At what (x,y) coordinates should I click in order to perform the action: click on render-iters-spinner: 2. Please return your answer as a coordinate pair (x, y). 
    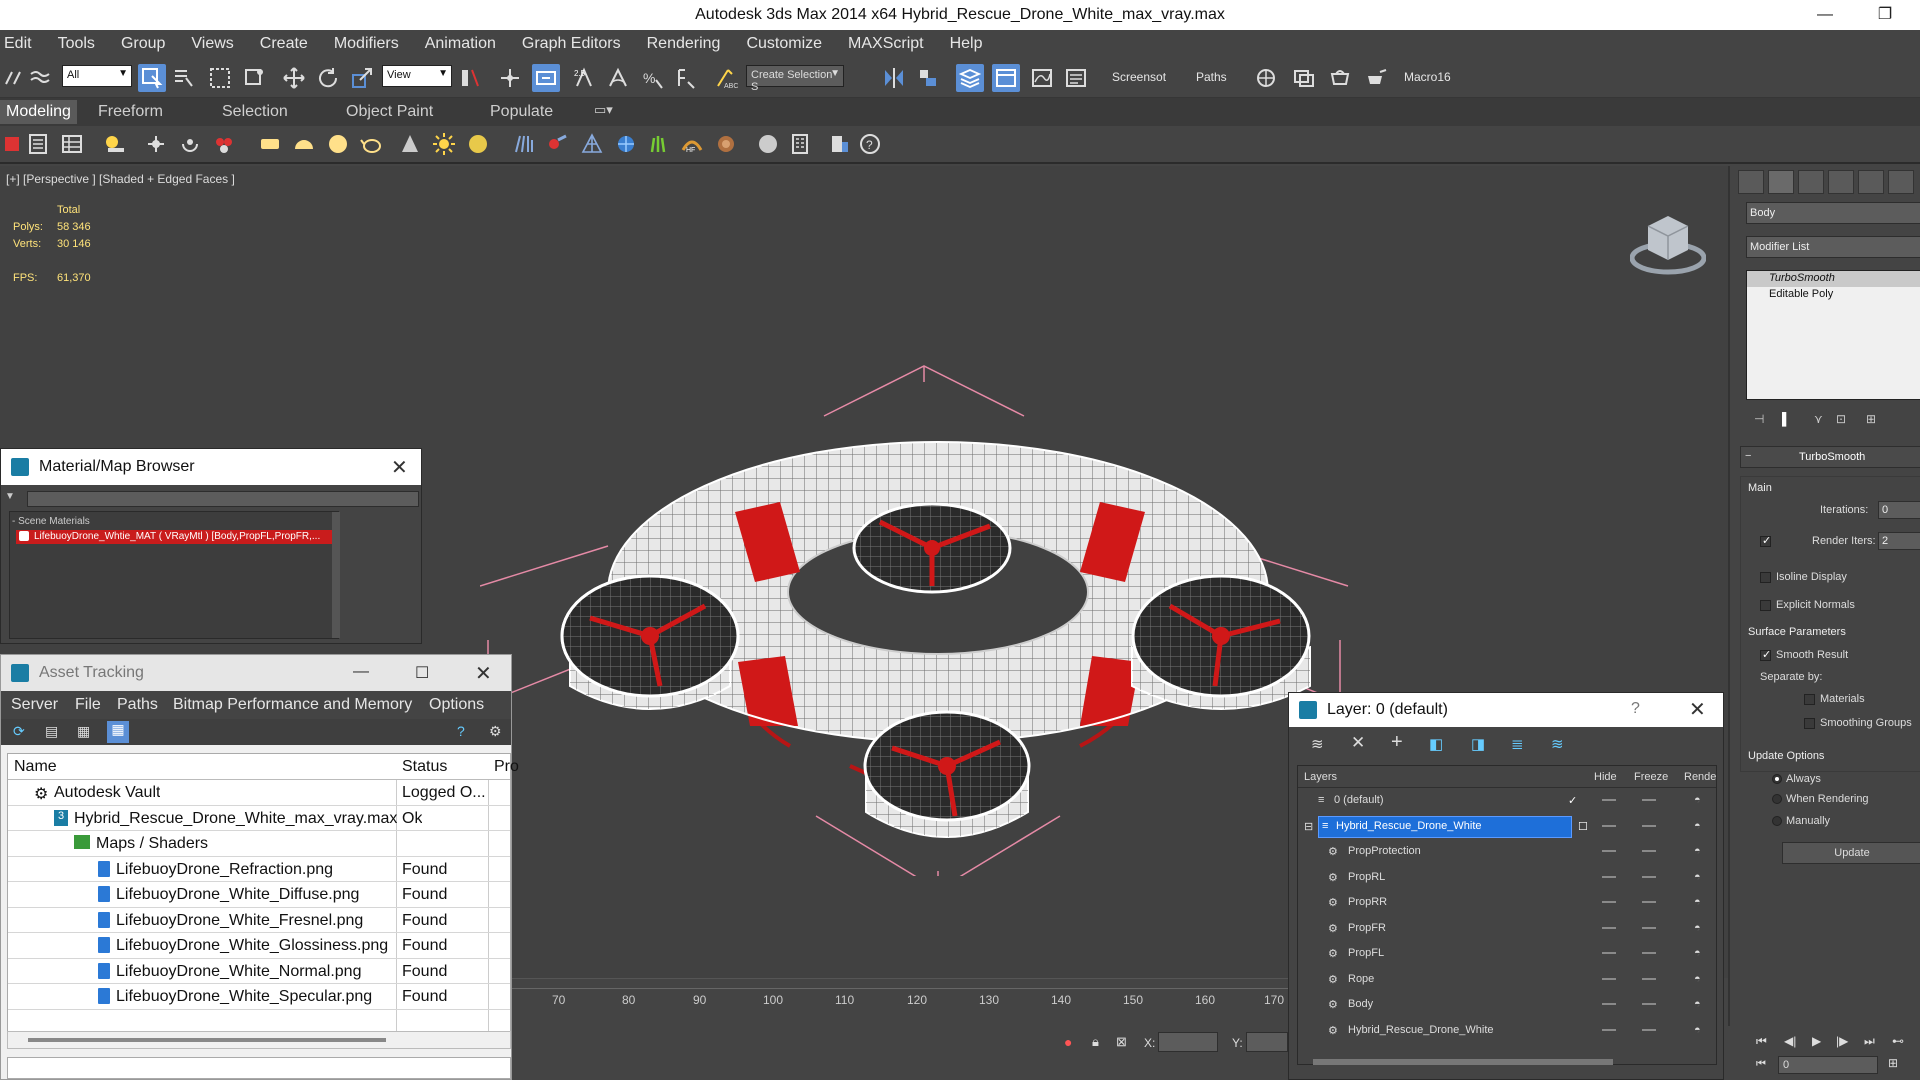
    Looking at the image, I should click on (1899, 541).